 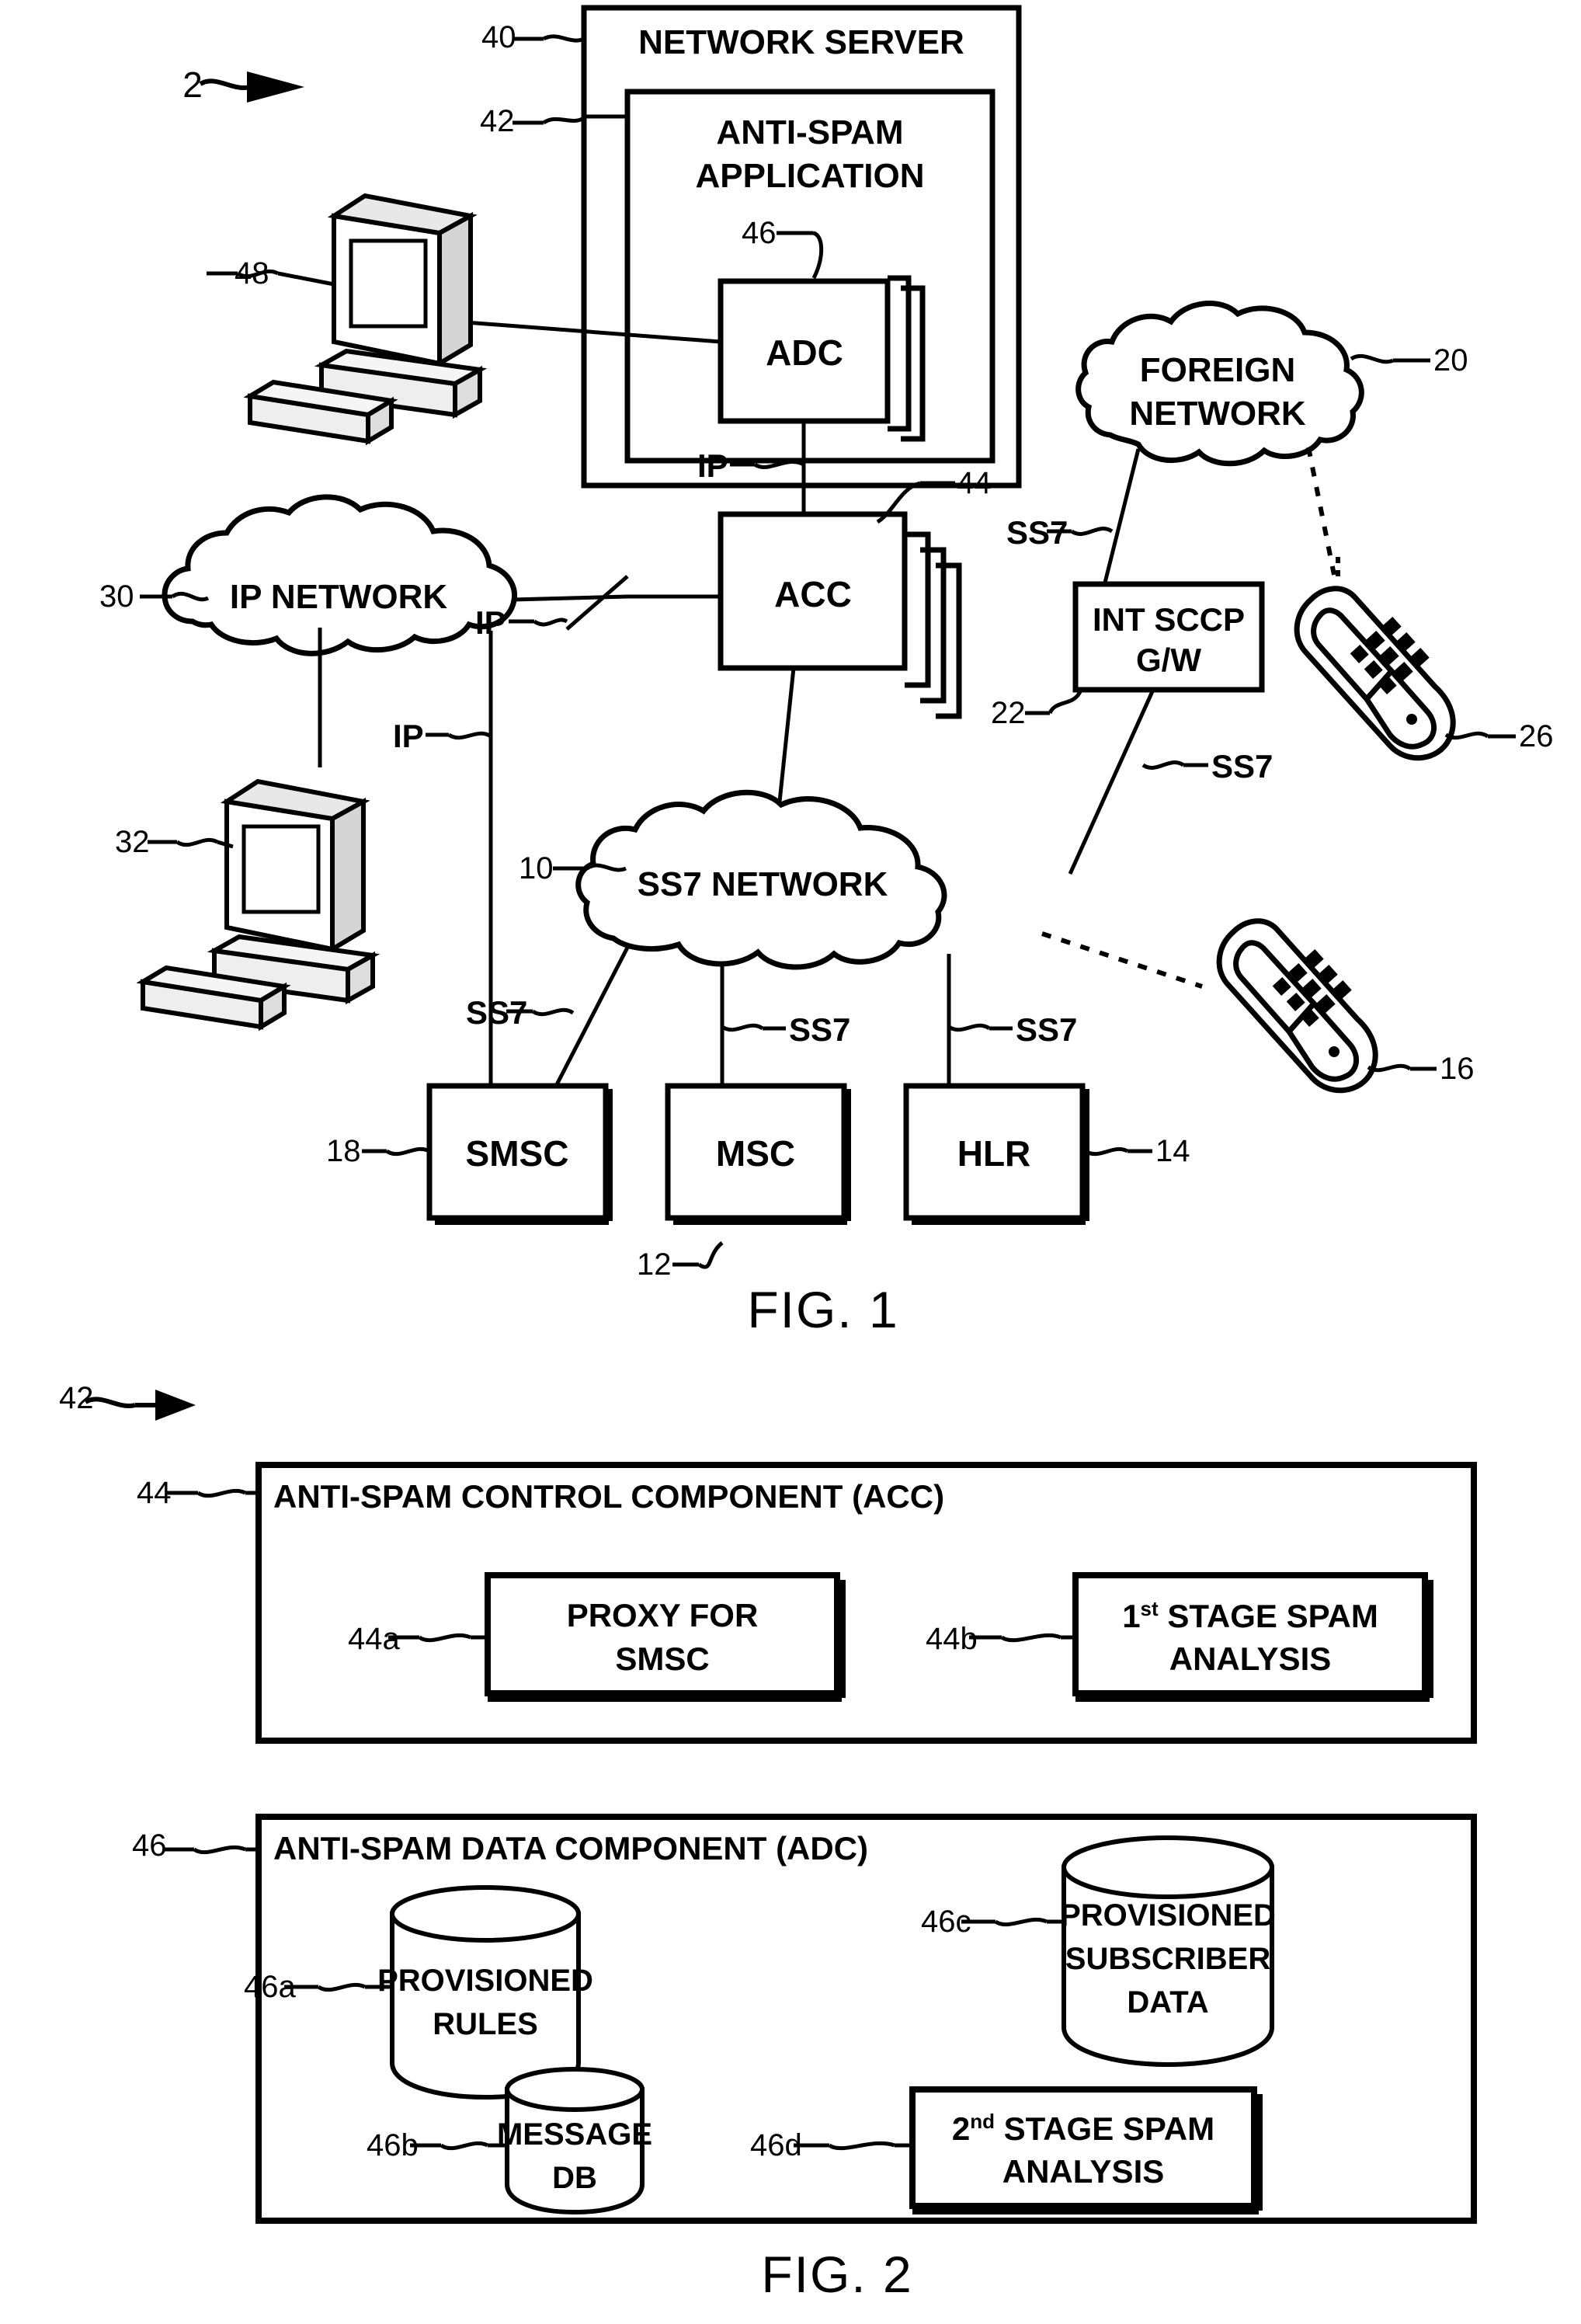 I want to click on ref-22: 22, so click(x=1008, y=713).